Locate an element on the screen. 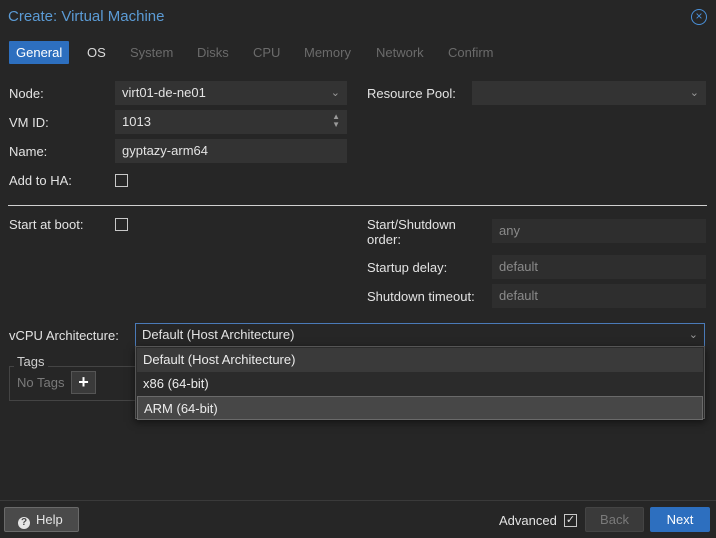 This screenshot has height=538, width=716. vcpu-label: vCPU Architecture: is located at coordinates (64, 335).